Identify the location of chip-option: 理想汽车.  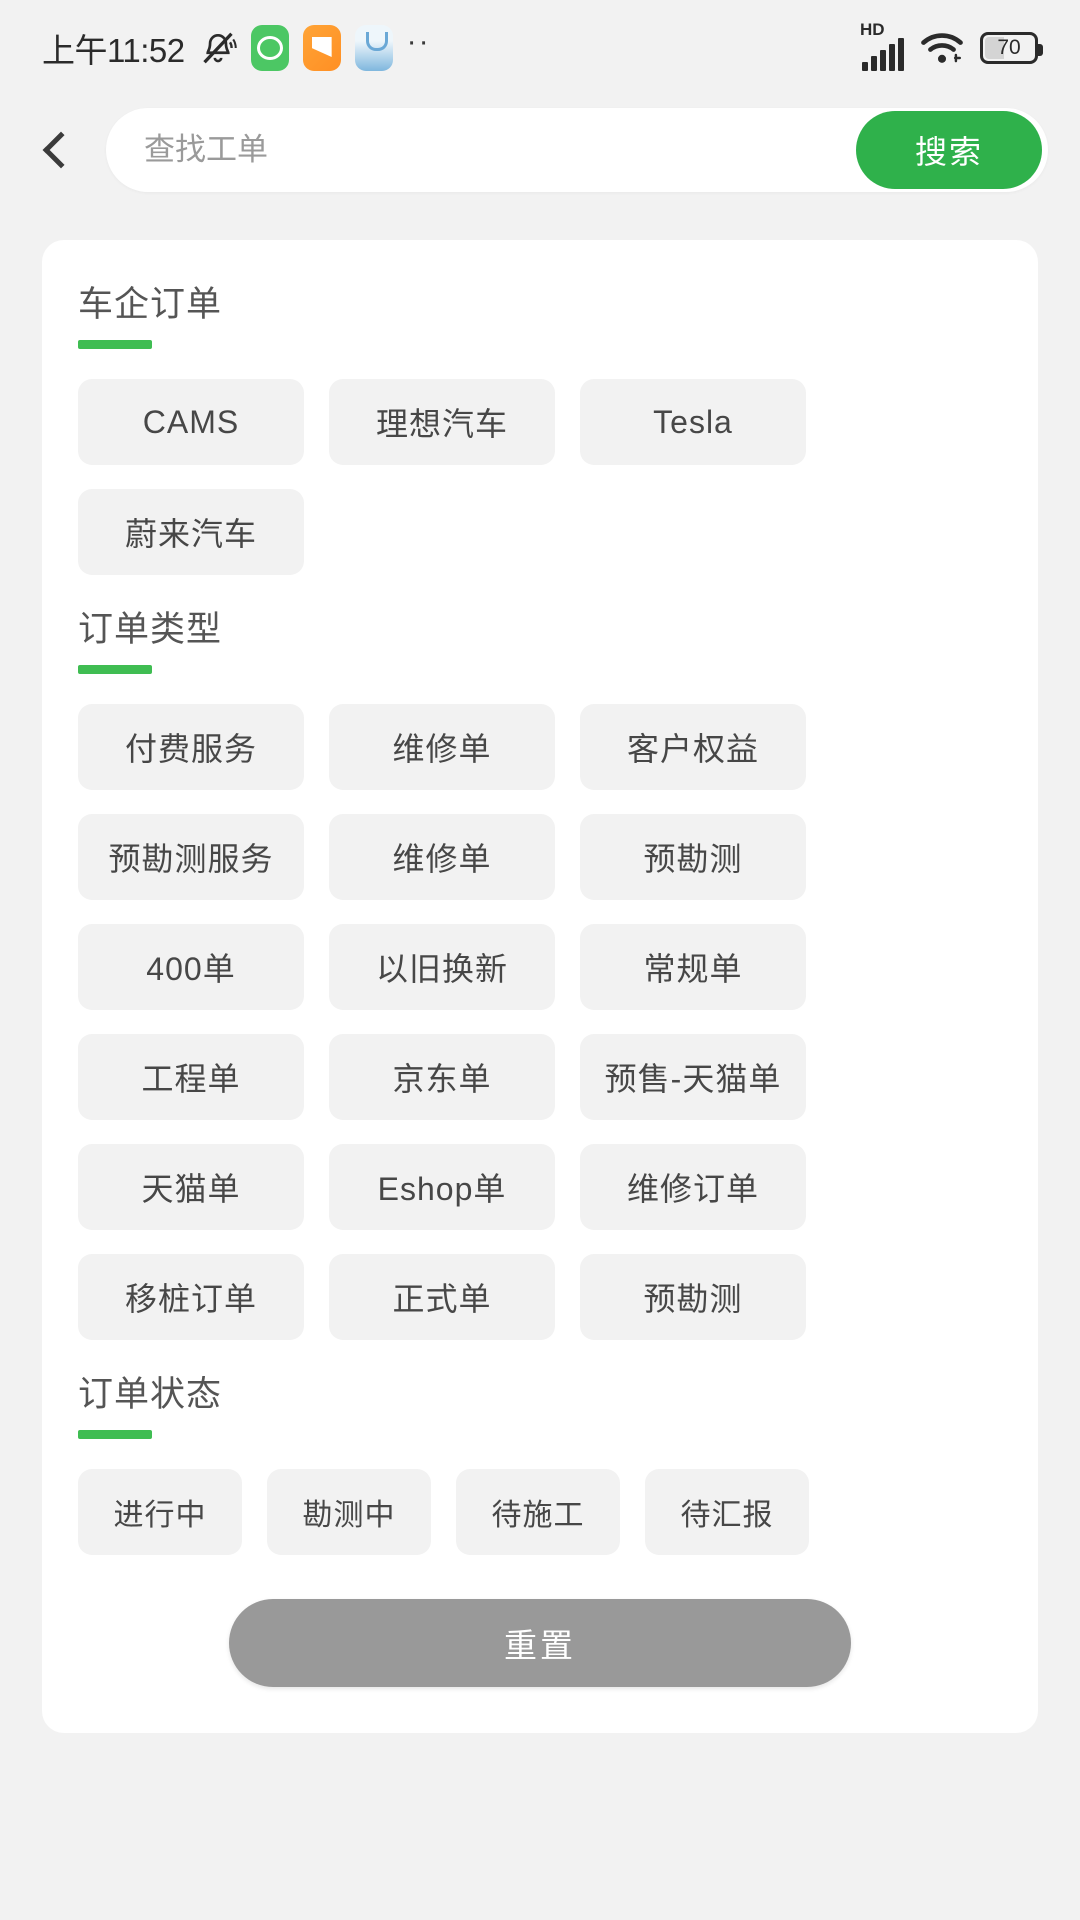
(442, 422).